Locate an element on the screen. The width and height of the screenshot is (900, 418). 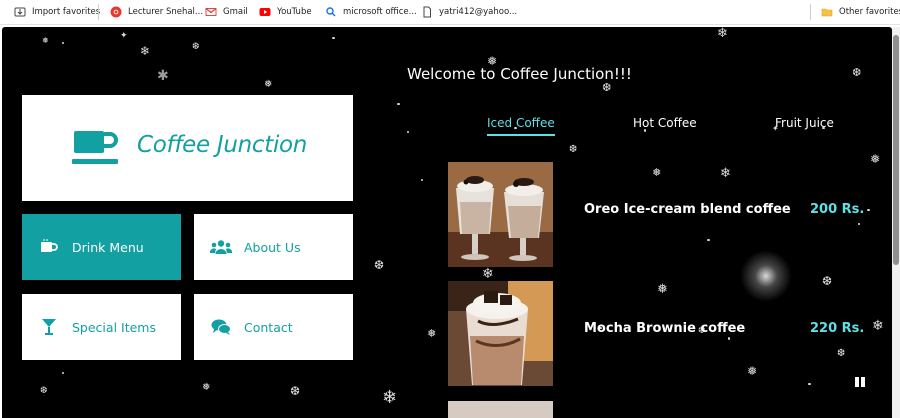
vertical-scrollbar is located at coordinates (896, 222).